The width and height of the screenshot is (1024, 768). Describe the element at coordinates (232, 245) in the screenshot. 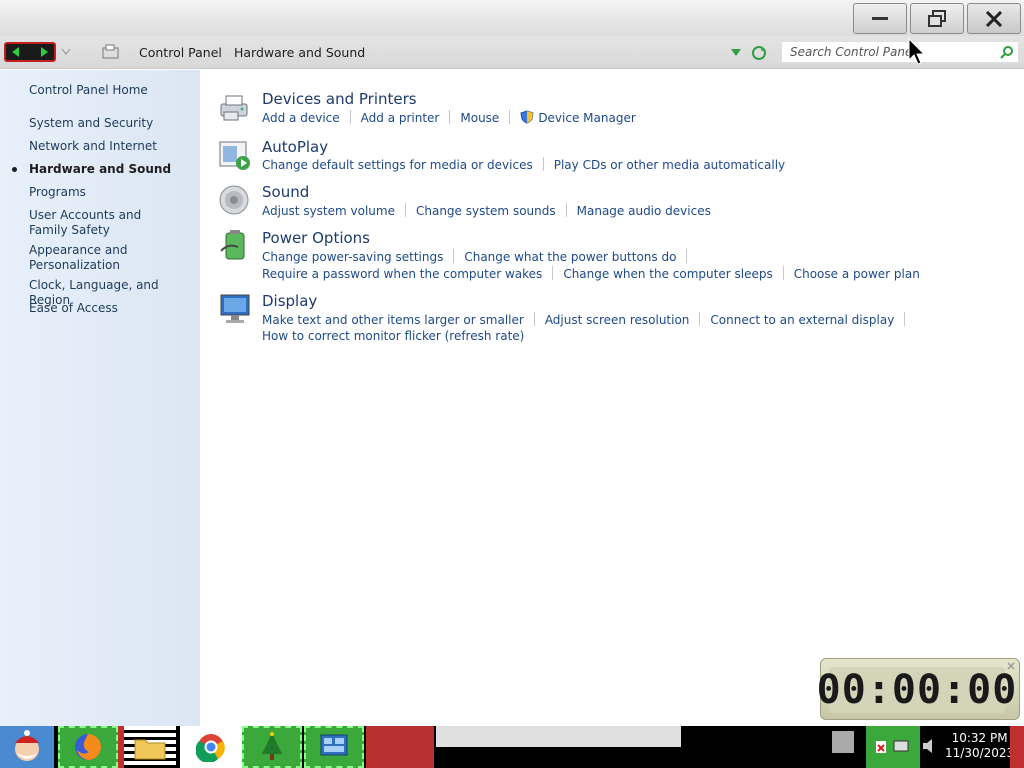

I see `battery-icon` at that location.